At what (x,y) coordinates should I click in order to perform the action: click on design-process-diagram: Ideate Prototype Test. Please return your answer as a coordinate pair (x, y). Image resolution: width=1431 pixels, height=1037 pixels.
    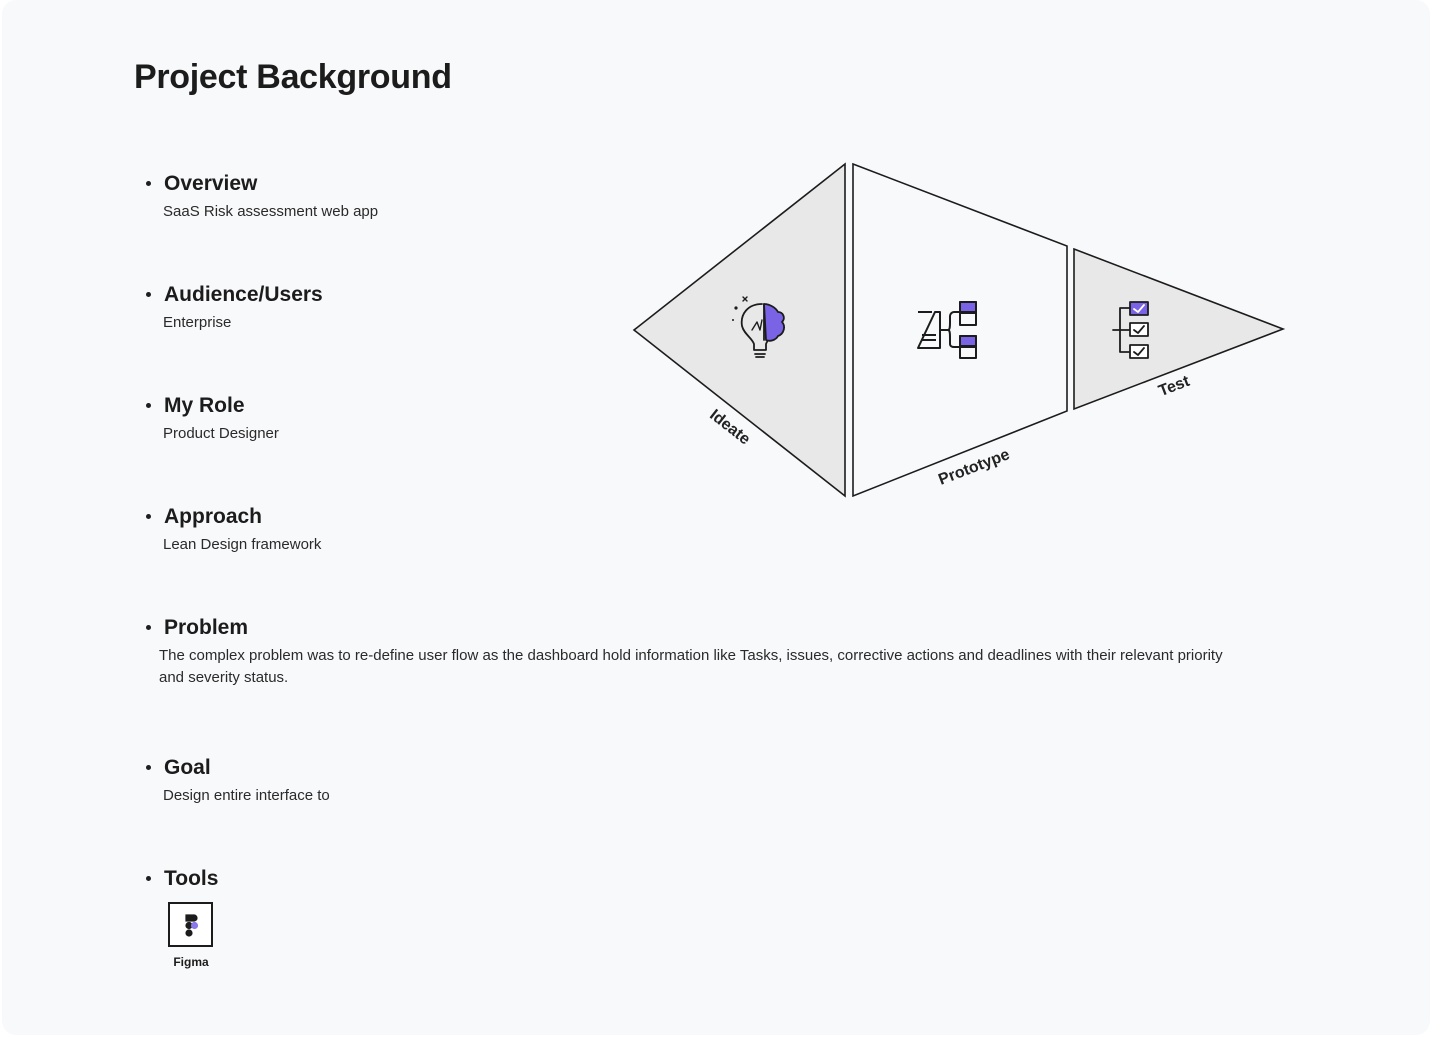
    Looking at the image, I should click on (959, 330).